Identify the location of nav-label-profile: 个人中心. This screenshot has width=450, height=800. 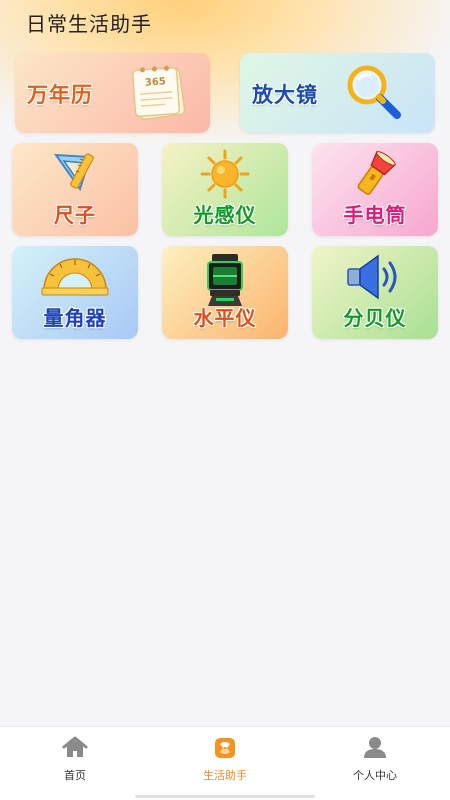
(375, 775).